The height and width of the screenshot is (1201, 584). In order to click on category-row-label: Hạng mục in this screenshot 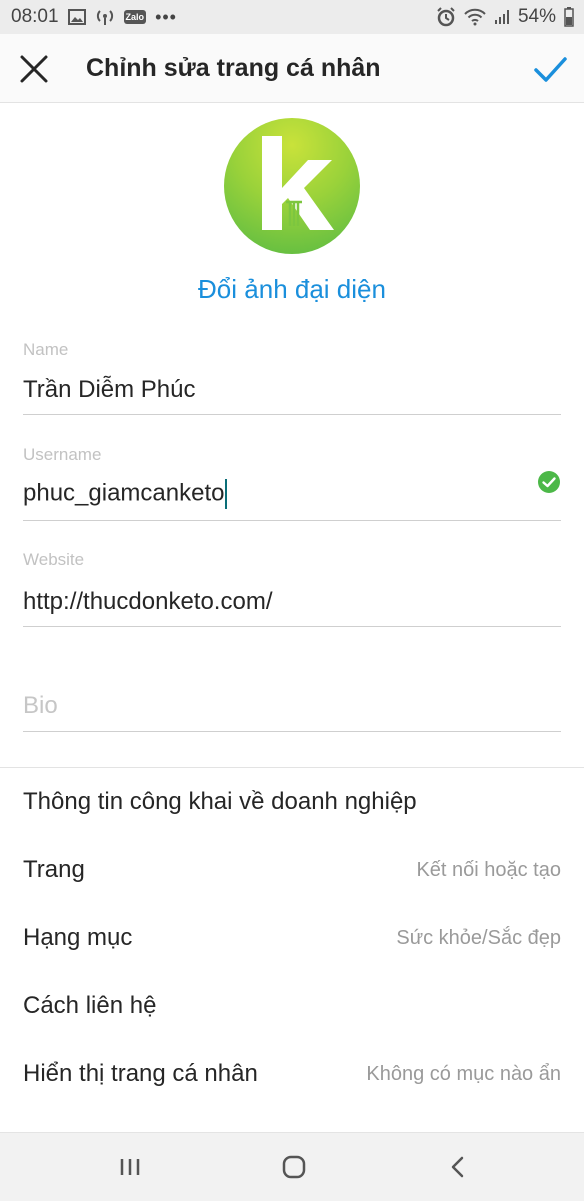, I will do `click(78, 937)`.